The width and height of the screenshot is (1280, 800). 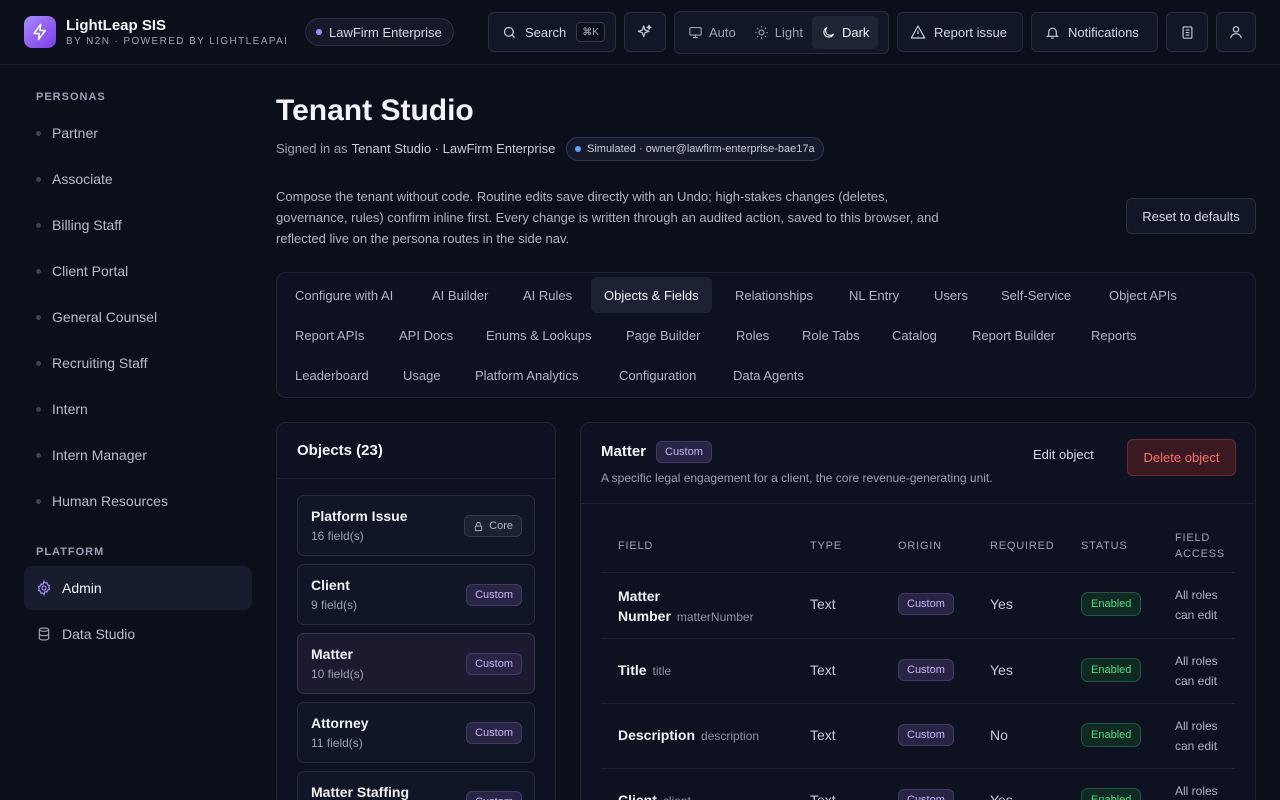 I want to click on persona-label: General Counsel, so click(x=105, y=317).